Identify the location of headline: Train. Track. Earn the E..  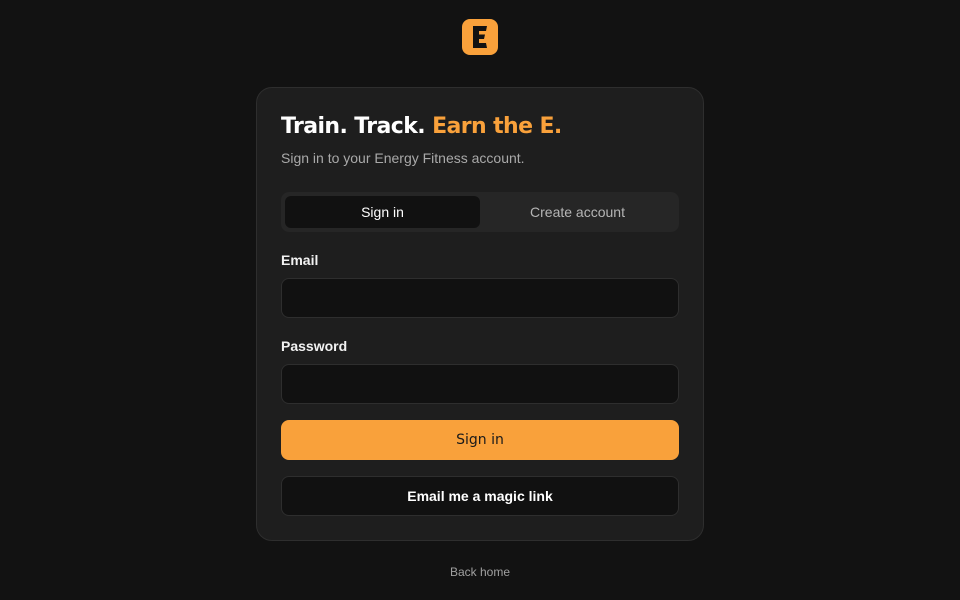
(421, 126).